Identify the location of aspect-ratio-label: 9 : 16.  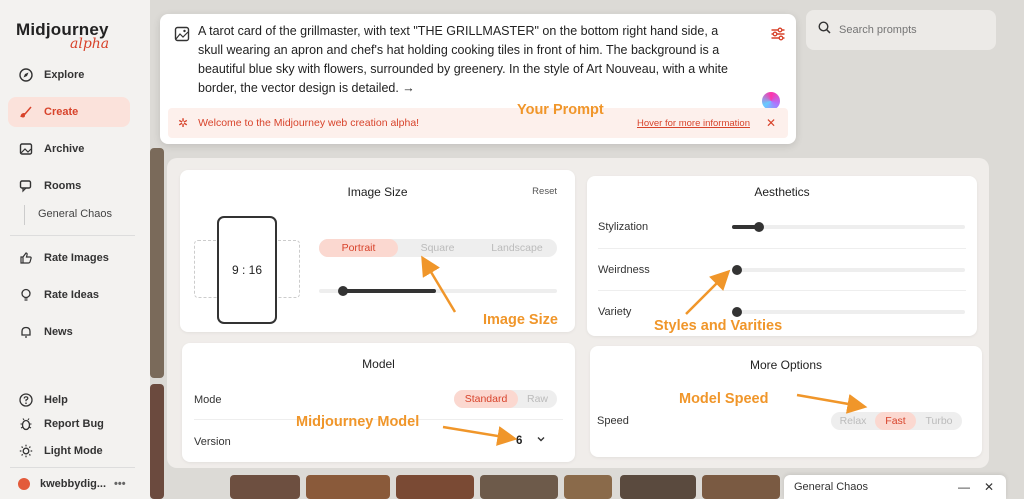
(247, 270).